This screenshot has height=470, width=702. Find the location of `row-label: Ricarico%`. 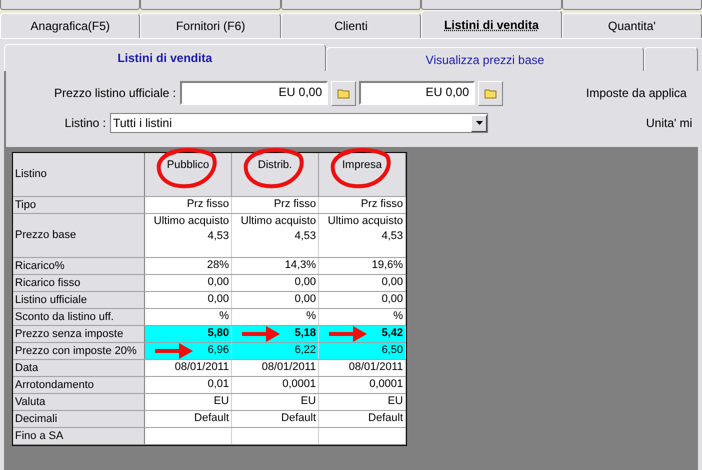

row-label: Ricarico% is located at coordinates (79, 266).